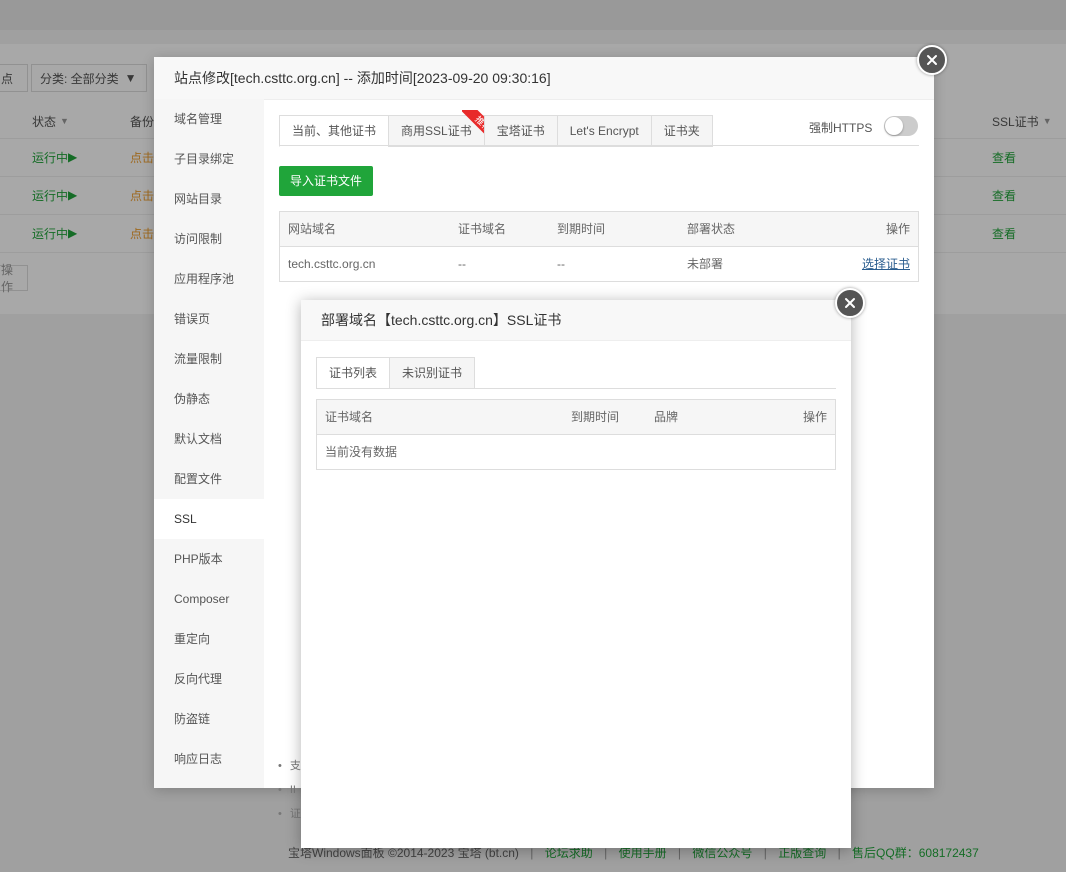 This screenshot has width=1066, height=872. I want to click on tip-item: II, so click(289, 790).